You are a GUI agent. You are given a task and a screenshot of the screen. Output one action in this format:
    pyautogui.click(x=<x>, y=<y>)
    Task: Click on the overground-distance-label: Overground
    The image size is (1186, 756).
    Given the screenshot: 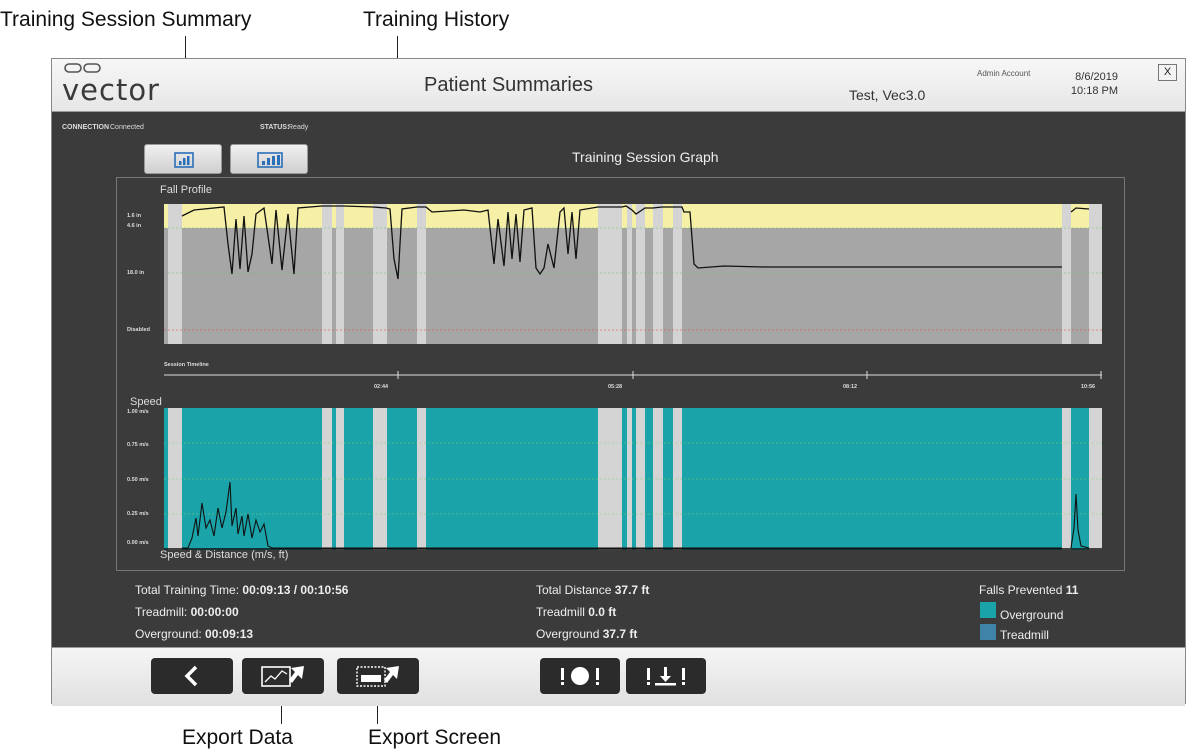 What is the action you would take?
    pyautogui.click(x=568, y=634)
    